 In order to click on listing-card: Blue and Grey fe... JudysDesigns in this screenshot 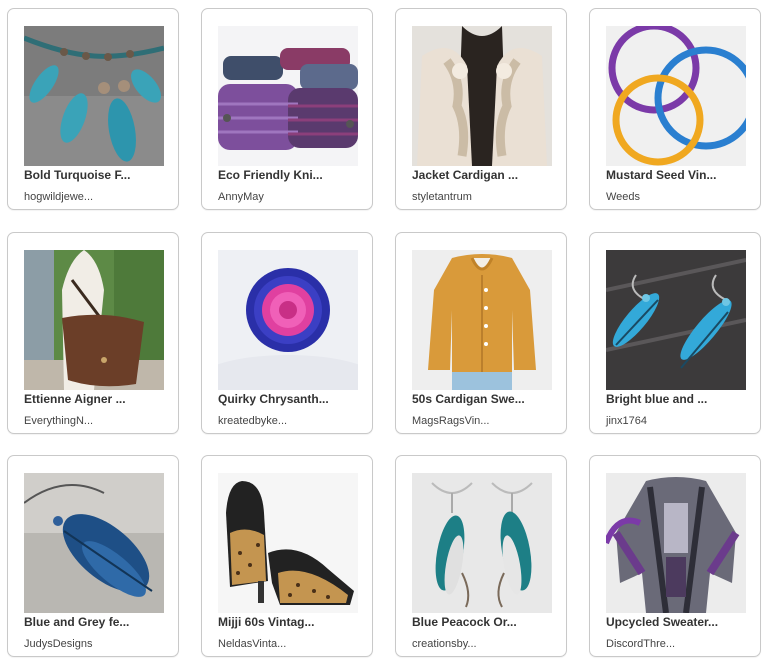, I will do `click(93, 556)`.